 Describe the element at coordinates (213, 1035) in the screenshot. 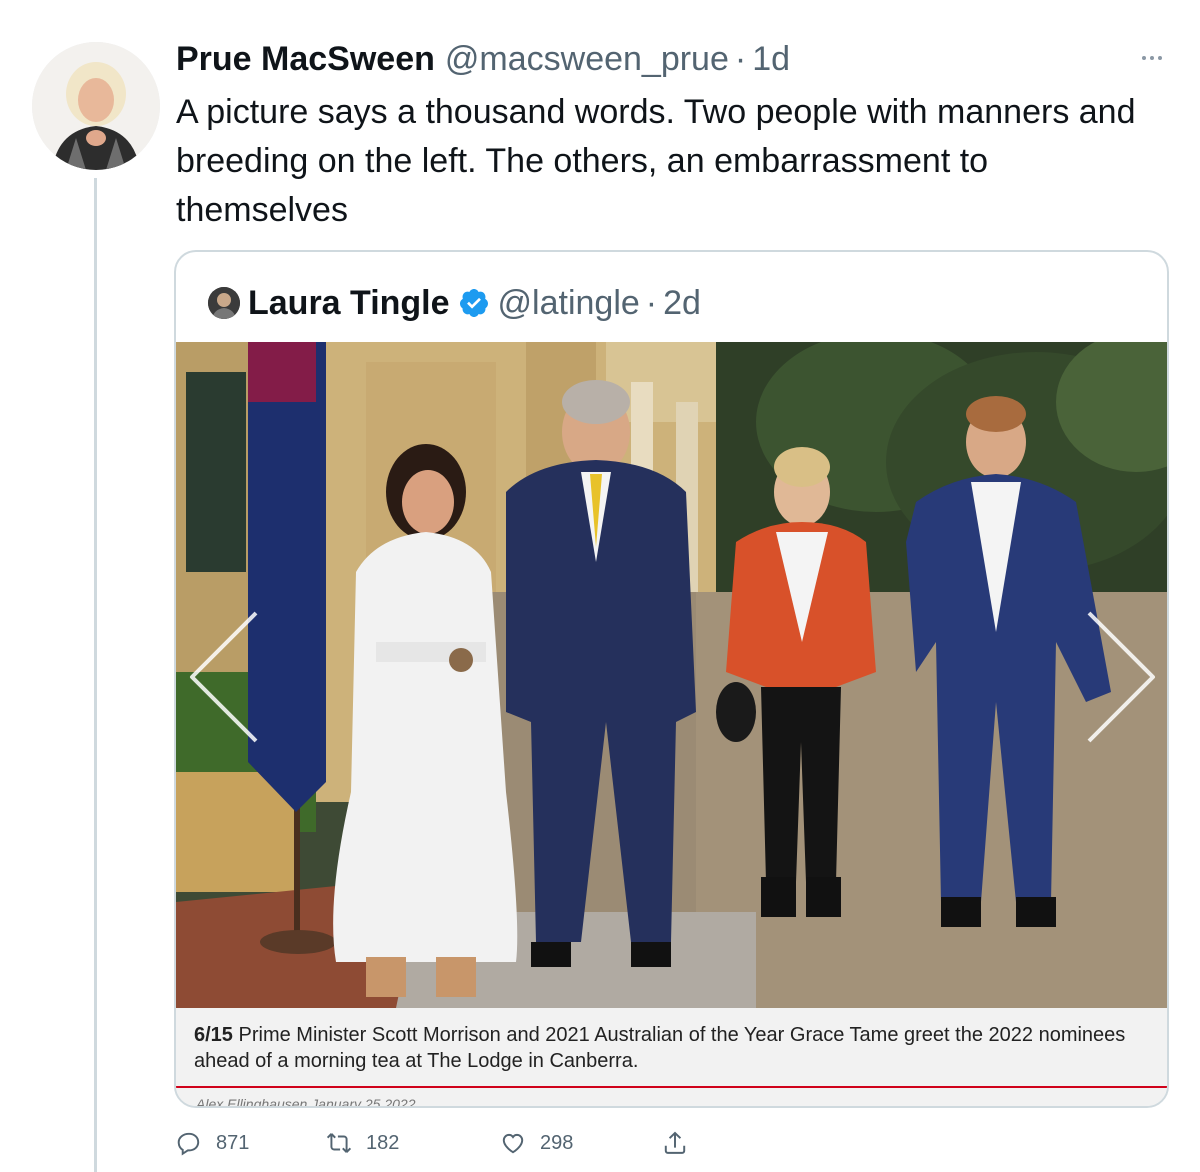

I see `caption-index: 6/15` at that location.